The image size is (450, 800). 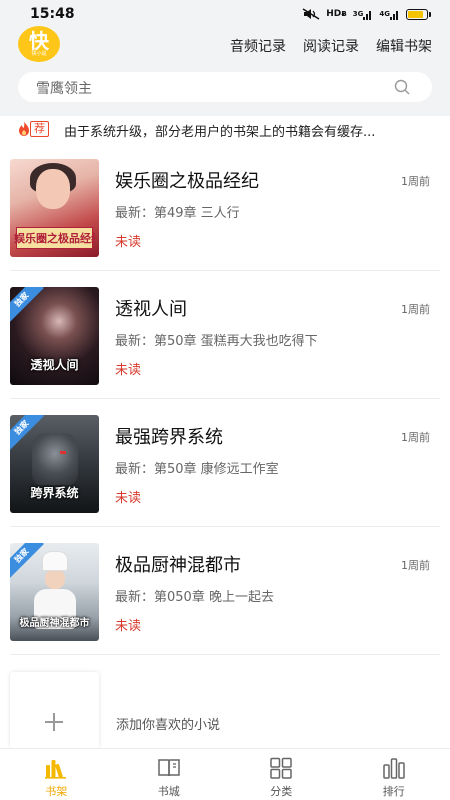 What do you see at coordinates (54, 592) in the screenshot?
I see `book-cover: 独家 极品厨神混都市` at bounding box center [54, 592].